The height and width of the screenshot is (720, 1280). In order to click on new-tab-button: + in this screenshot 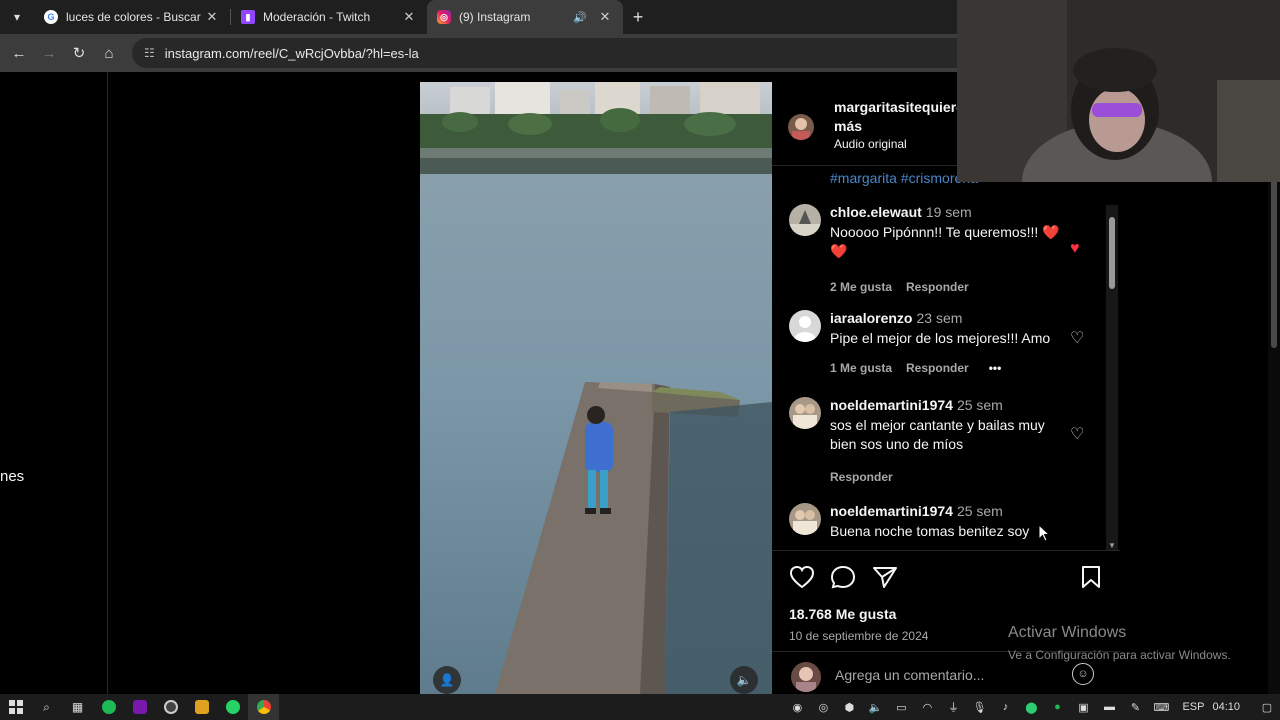, I will do `click(638, 17)`.